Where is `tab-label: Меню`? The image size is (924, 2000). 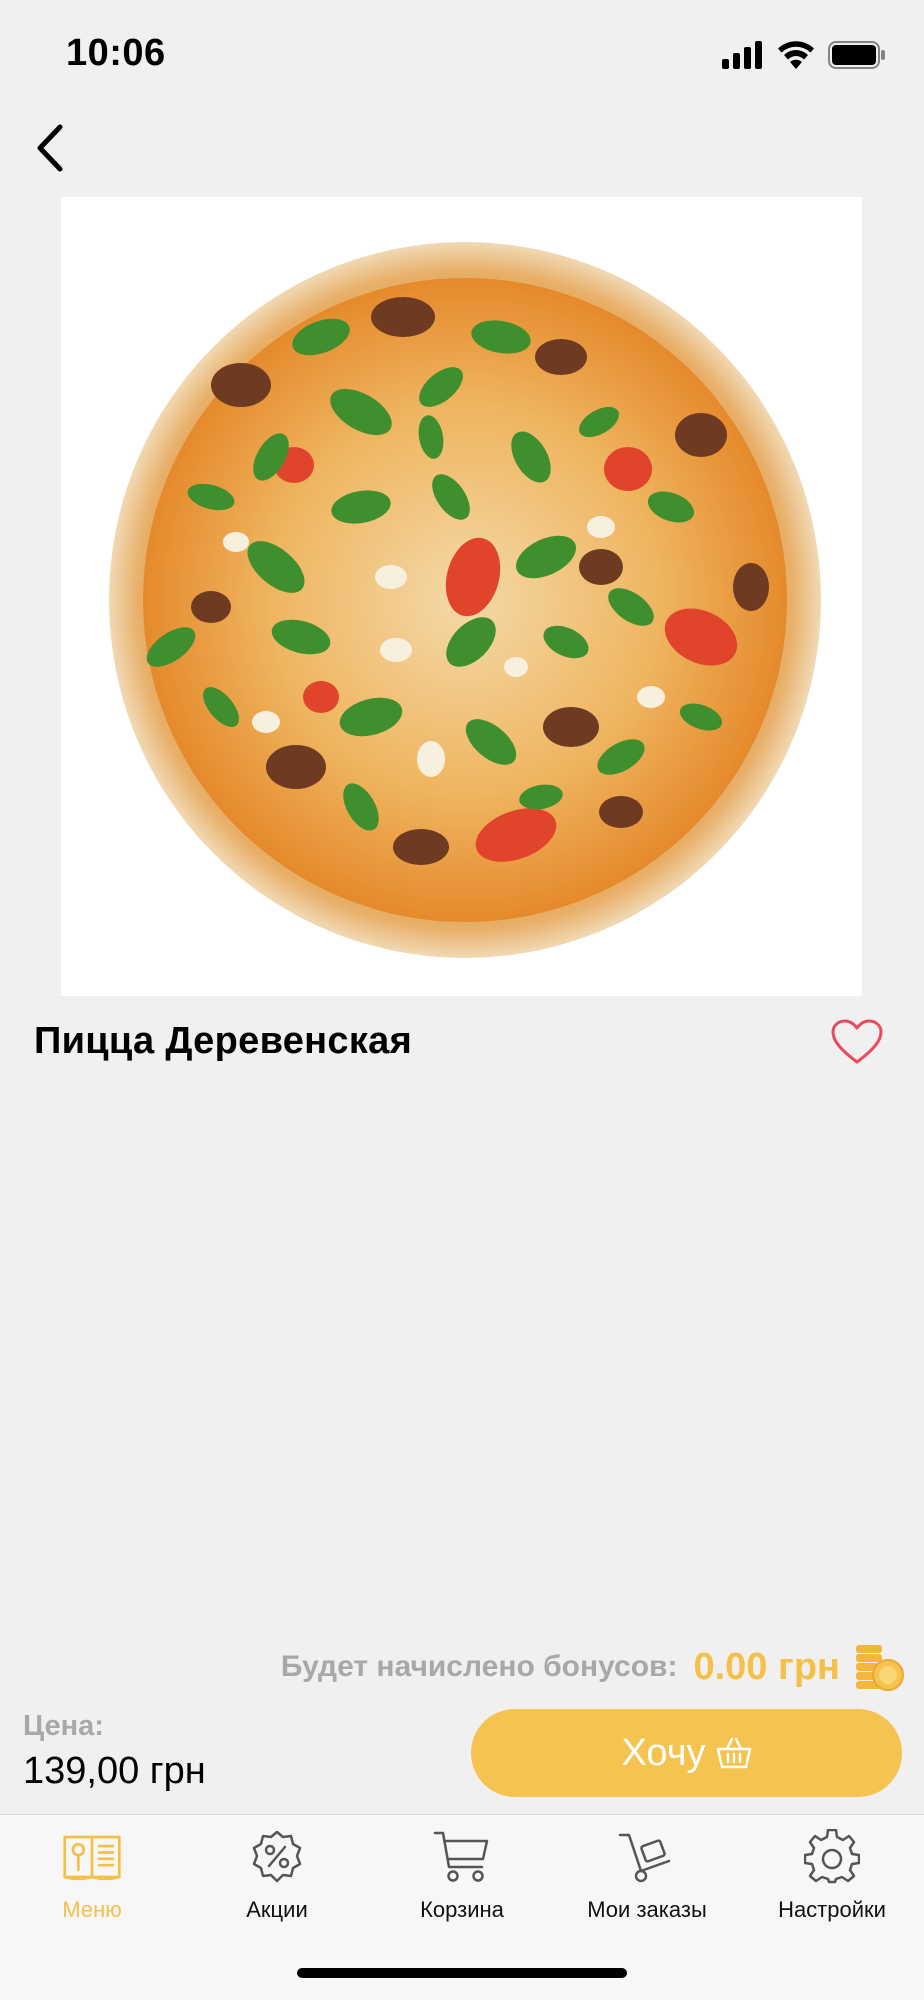
tab-label: Меню is located at coordinates (92, 1909).